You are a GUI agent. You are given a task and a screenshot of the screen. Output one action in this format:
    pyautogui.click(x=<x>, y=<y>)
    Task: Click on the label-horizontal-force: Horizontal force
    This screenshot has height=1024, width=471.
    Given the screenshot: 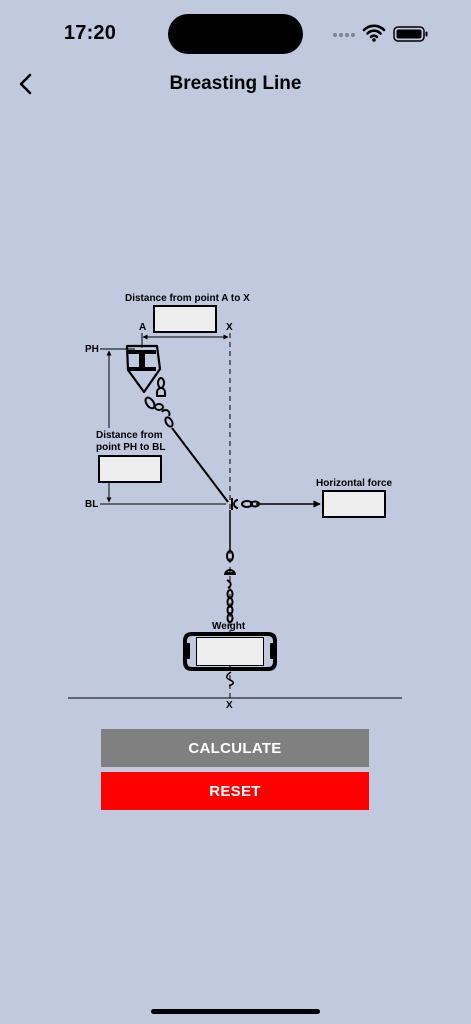 What is the action you would take?
    pyautogui.click(x=354, y=483)
    